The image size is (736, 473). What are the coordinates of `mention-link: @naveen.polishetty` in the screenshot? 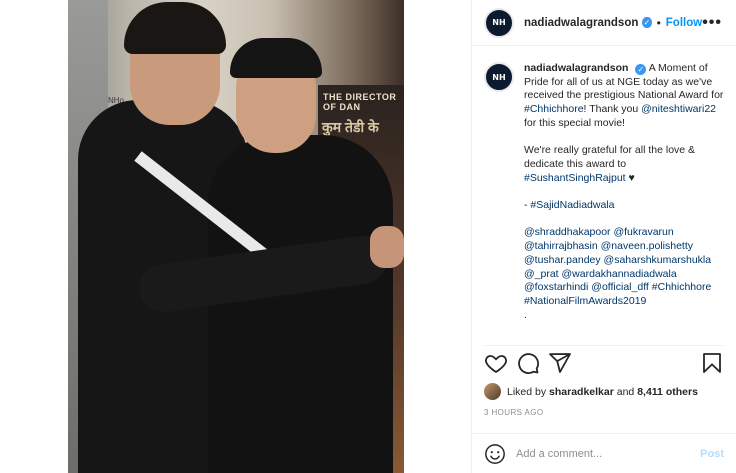 It's located at (647, 246).